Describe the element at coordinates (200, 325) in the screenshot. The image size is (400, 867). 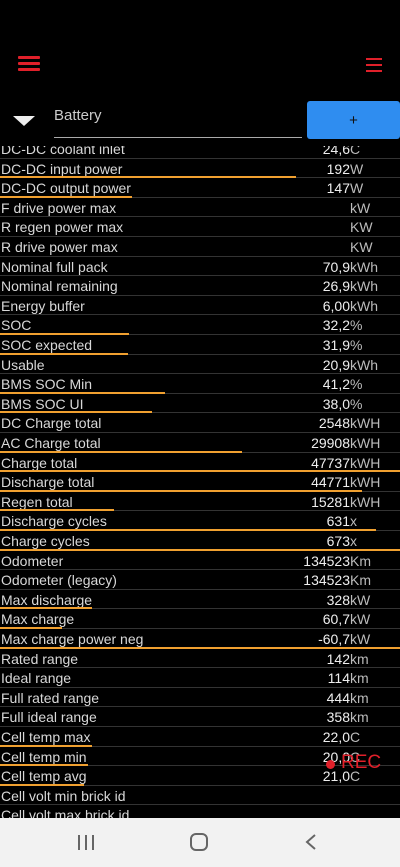
I see `list-item: SOC 32,2%` at that location.